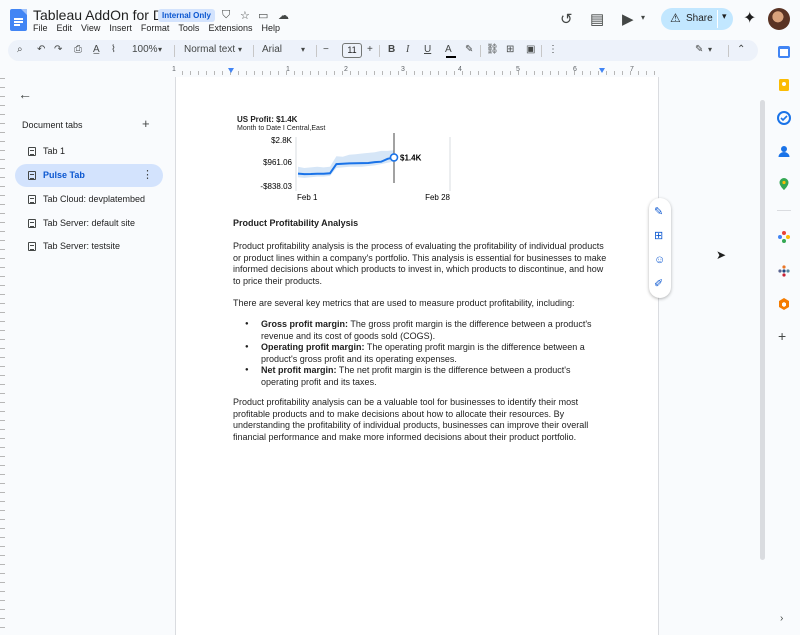  What do you see at coordinates (658, 284) in the screenshot?
I see `suggest-edits-icon: ✐` at bounding box center [658, 284].